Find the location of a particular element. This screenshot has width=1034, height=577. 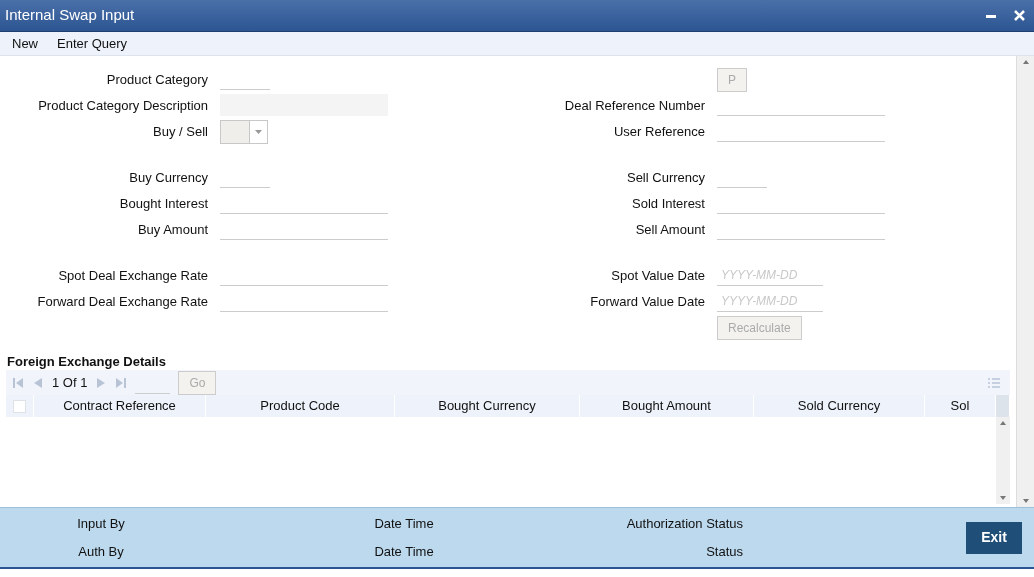

page-indicator: 1 Of 1 is located at coordinates (70, 382).